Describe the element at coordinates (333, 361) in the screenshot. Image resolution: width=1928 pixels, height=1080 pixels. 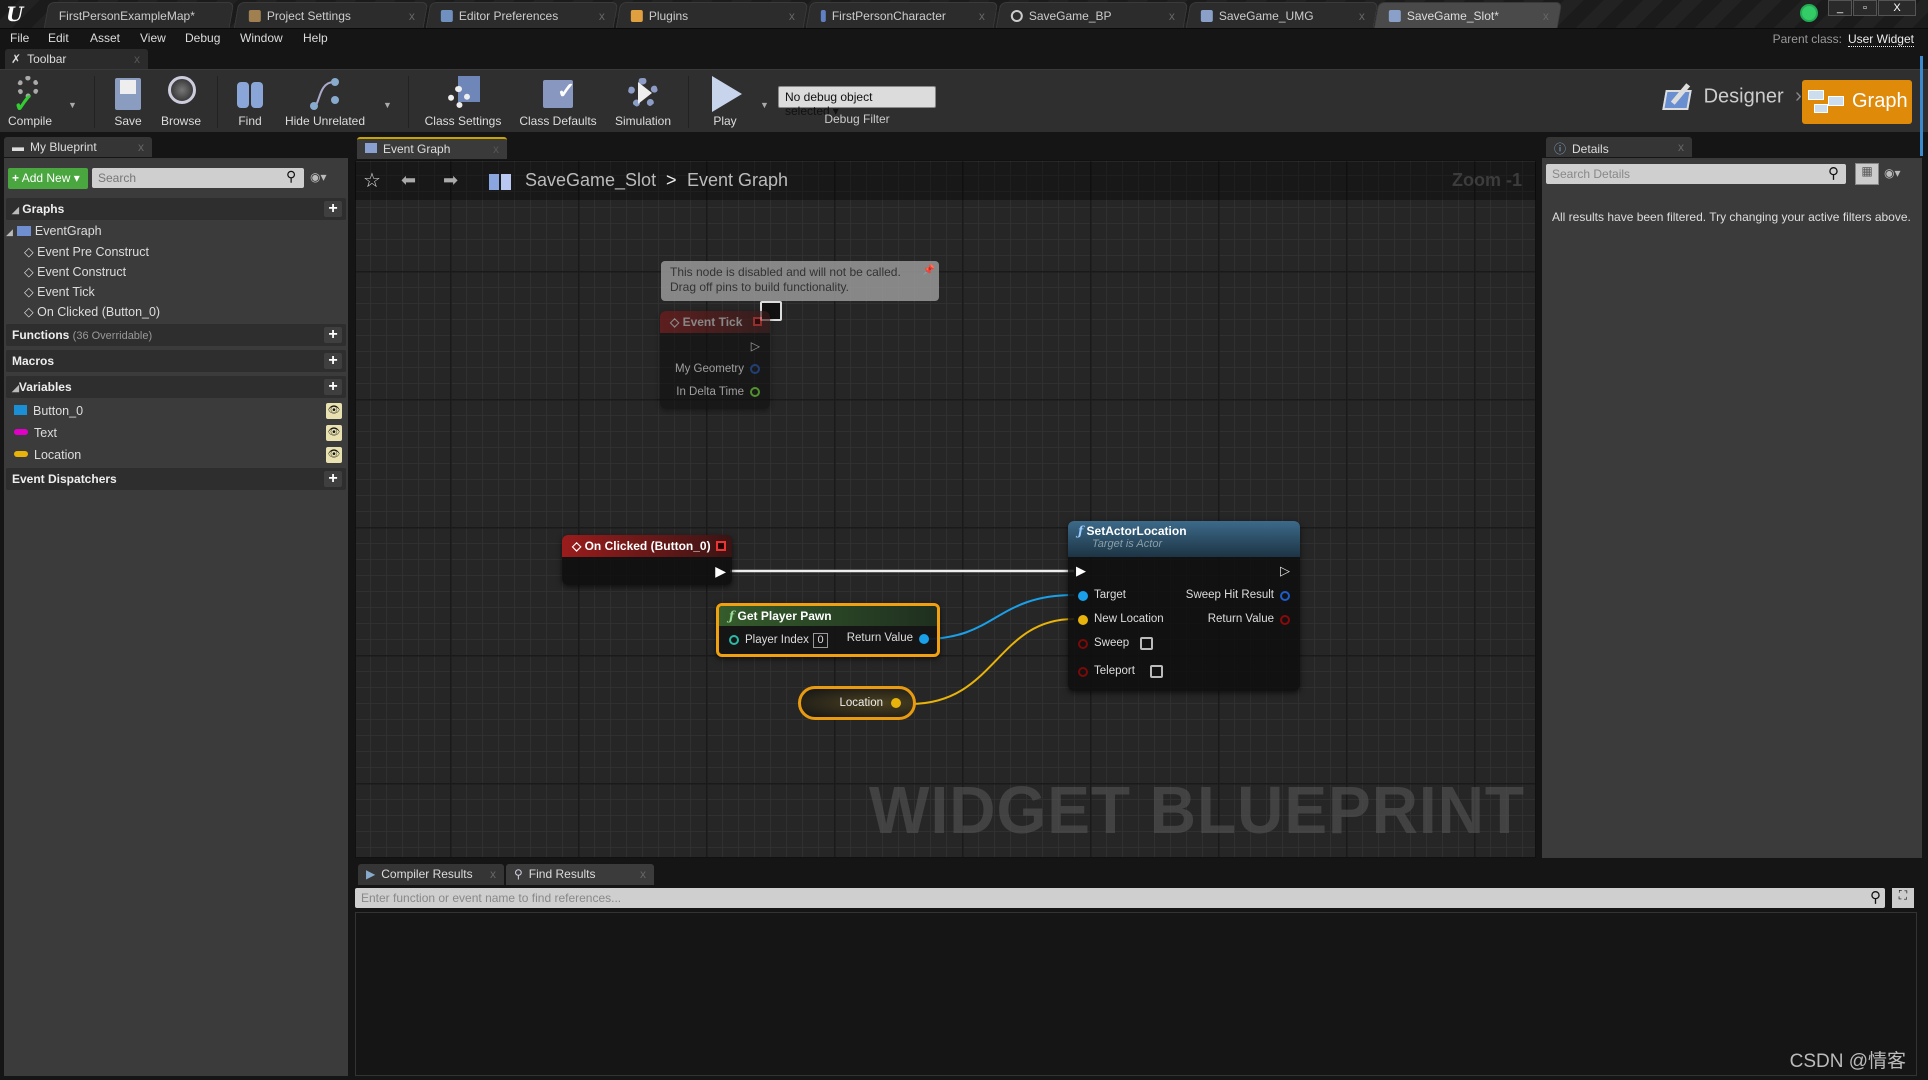
I see `add-macro-button: +` at that location.